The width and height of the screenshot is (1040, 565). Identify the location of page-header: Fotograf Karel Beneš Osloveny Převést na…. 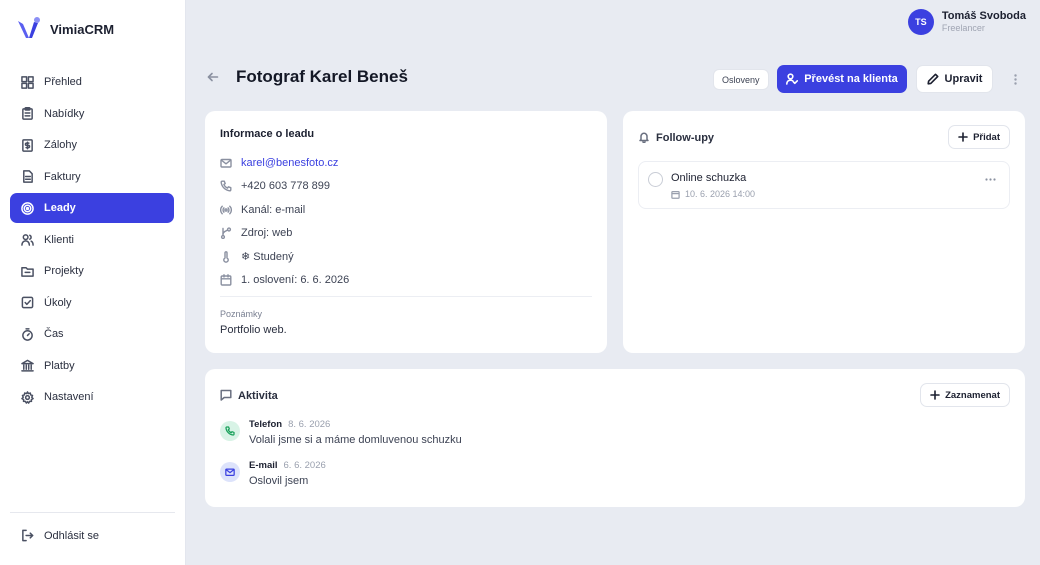
(615, 79).